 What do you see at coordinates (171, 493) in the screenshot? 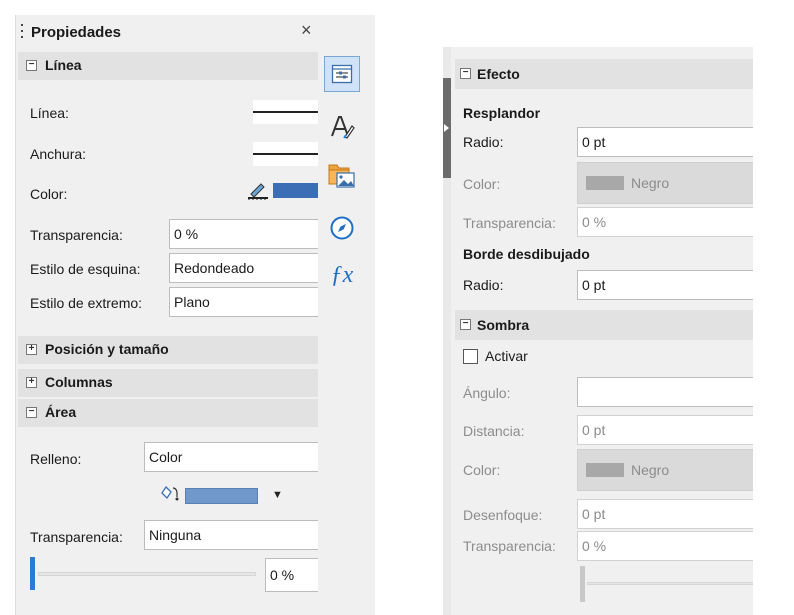
I see `fill-color-icon` at bounding box center [171, 493].